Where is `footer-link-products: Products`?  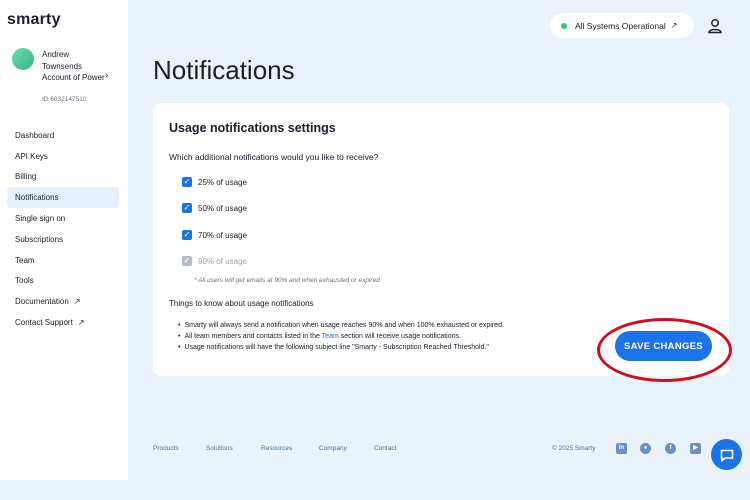
footer-link-products: Products is located at coordinates (166, 448).